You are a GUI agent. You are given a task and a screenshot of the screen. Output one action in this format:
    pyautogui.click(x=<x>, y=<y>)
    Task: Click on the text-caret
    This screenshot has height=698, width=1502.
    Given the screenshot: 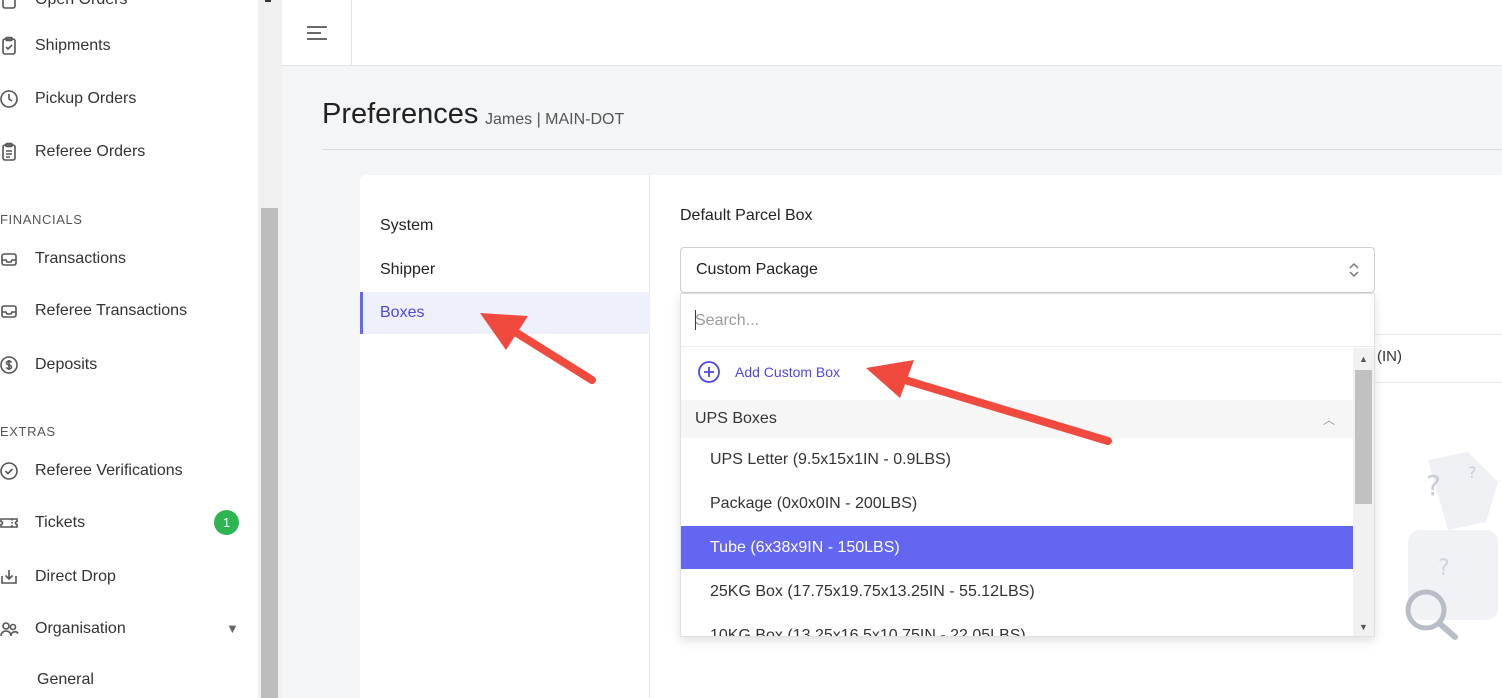 What is the action you would take?
    pyautogui.click(x=695, y=320)
    